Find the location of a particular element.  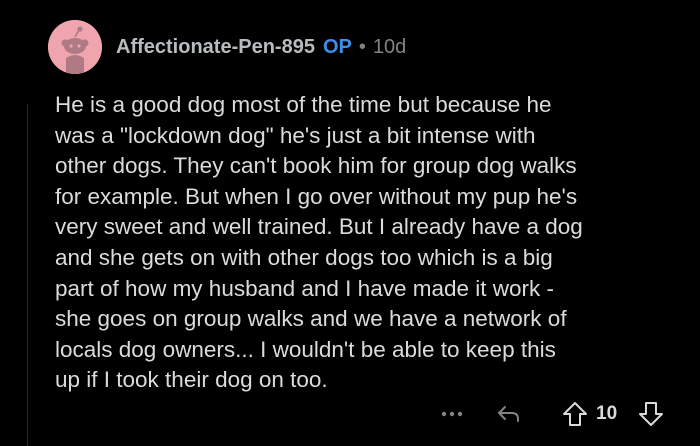

snoo-graphic is located at coordinates (75, 47).